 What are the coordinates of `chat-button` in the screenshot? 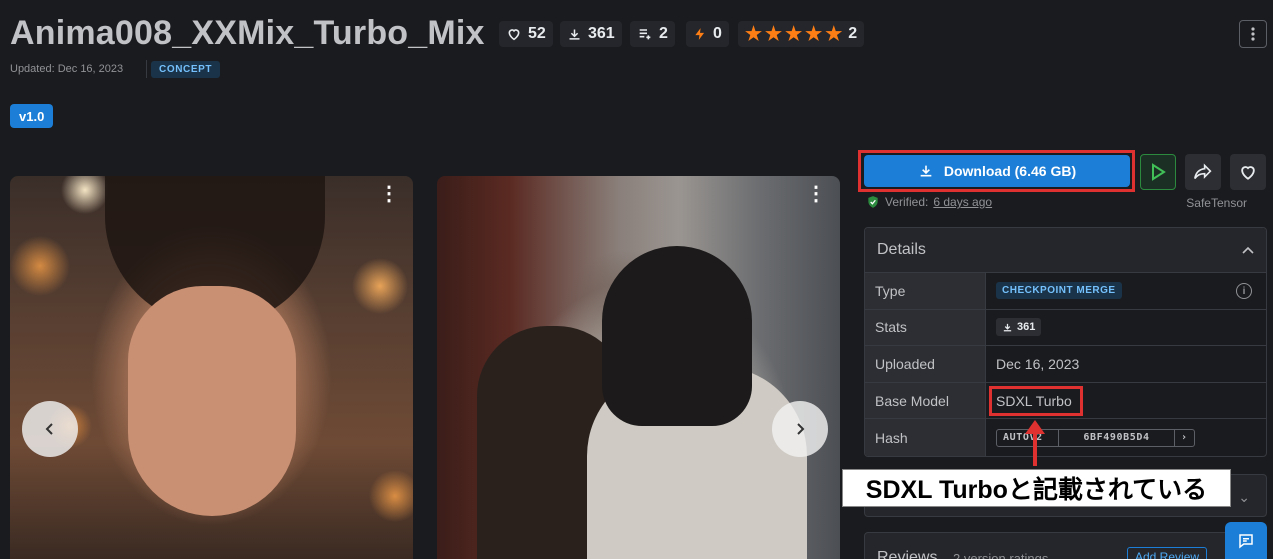 It's located at (1246, 540).